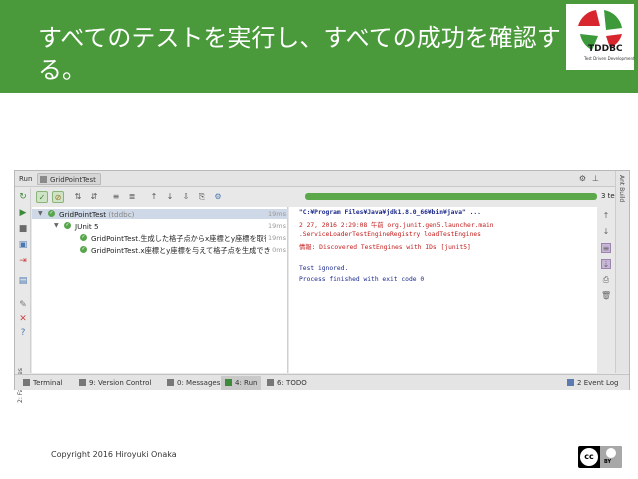 The height and width of the screenshot is (479, 638). Describe the element at coordinates (82, 382) in the screenshot. I see `version-control-icon` at that location.